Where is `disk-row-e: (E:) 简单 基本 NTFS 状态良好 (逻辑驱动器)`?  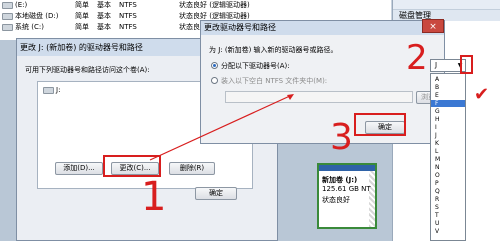 disk-row-e: (E:) 简单 基本 NTFS 状态良好 (逻辑驱动器) is located at coordinates (196, 5).